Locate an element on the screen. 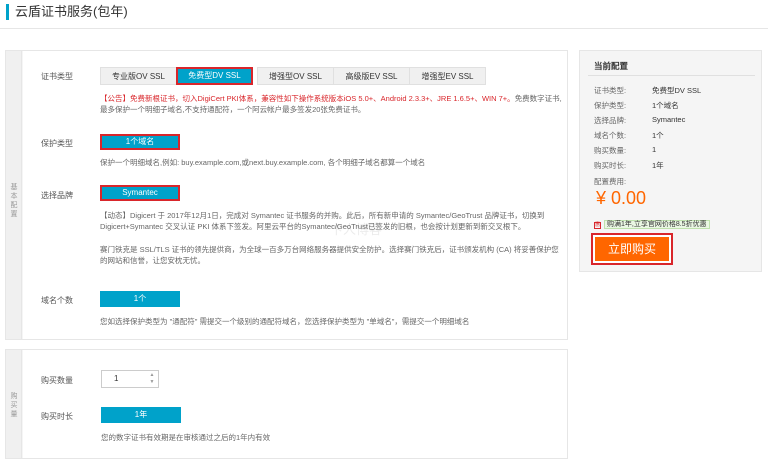 The image size is (768, 462). stepper-up-icon: ▲ is located at coordinates (152, 375).